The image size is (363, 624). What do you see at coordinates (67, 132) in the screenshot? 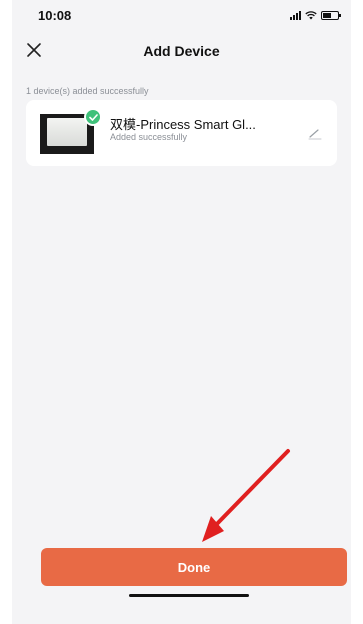
I see `device-image` at bounding box center [67, 132].